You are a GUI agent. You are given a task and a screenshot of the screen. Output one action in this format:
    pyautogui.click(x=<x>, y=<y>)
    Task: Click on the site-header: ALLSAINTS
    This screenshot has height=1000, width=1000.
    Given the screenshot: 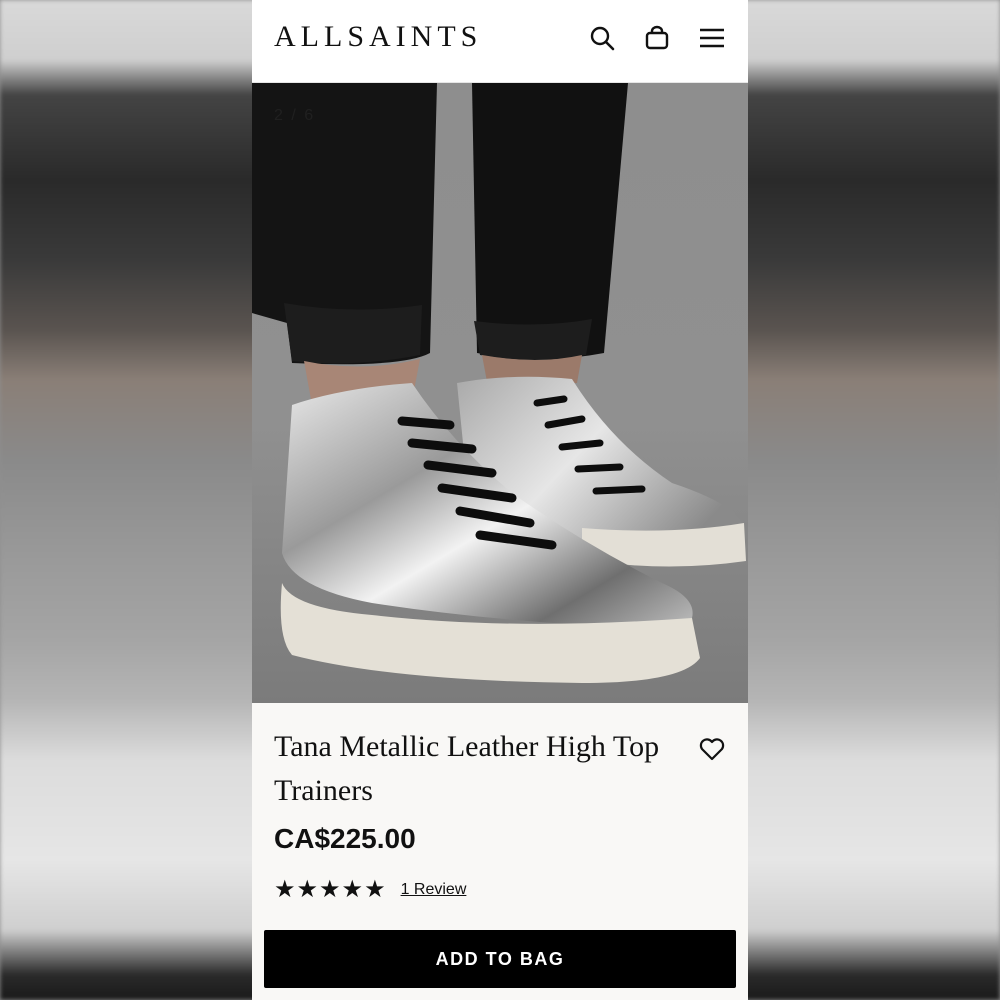 What is the action you would take?
    pyautogui.click(x=500, y=41)
    